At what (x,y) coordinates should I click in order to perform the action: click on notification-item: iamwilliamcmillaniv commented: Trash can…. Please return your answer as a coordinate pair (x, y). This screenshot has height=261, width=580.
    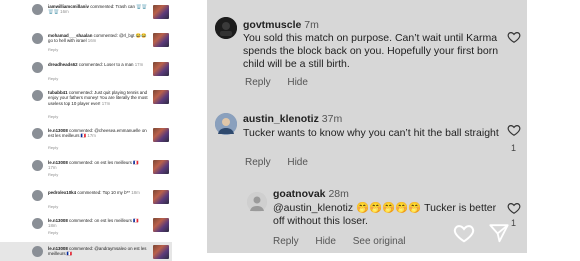
    Looking at the image, I should click on (86, 12).